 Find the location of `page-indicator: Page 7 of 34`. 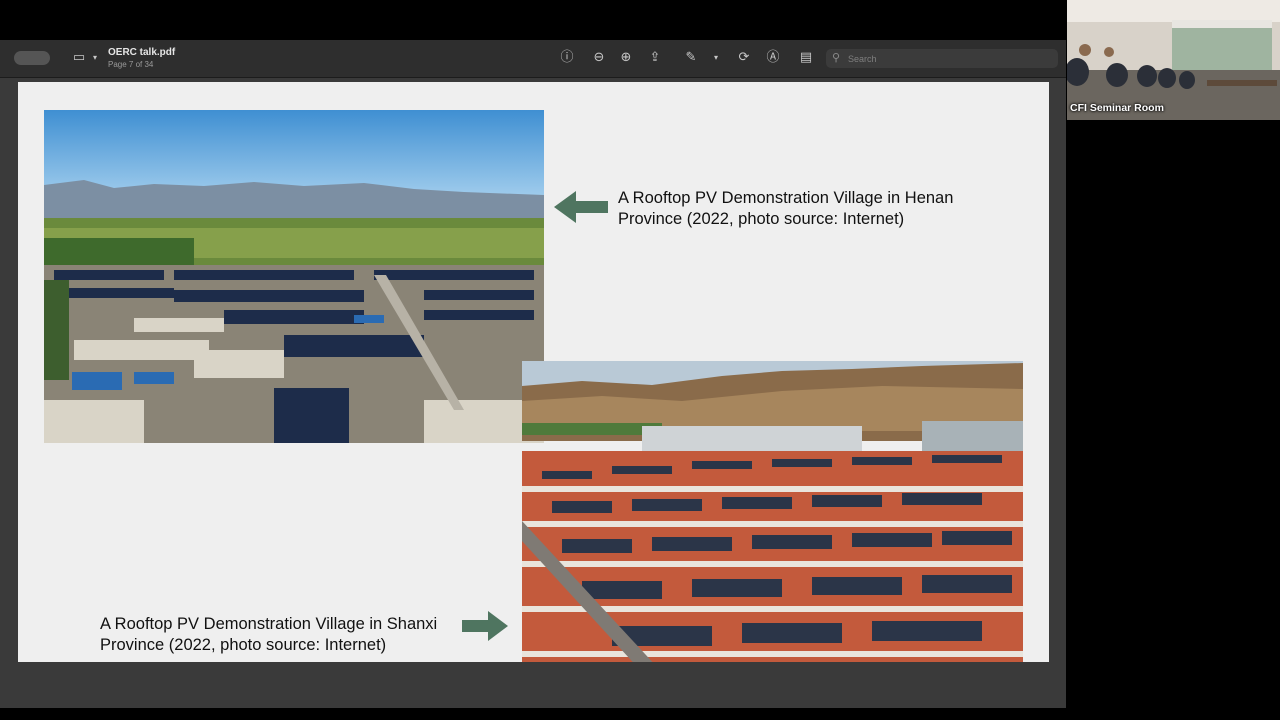

page-indicator: Page 7 of 34 is located at coordinates (131, 64).